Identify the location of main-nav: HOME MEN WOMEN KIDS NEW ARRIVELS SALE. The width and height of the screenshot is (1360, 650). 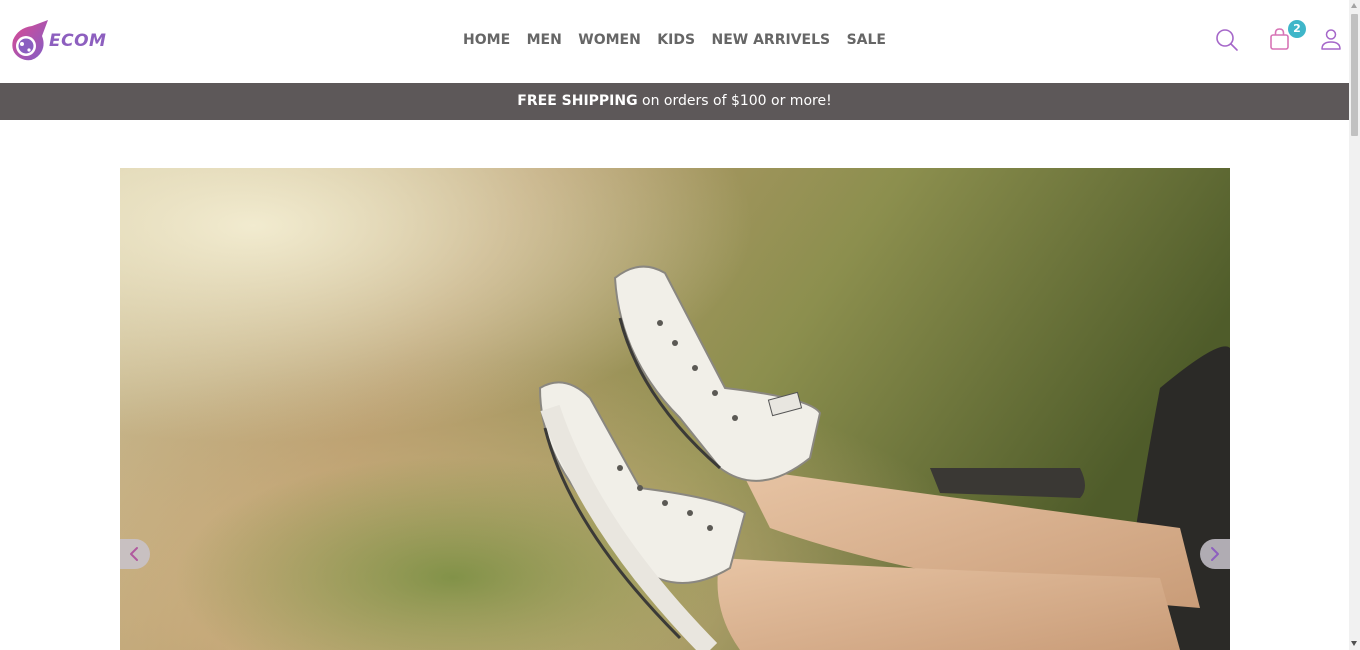
(674, 40).